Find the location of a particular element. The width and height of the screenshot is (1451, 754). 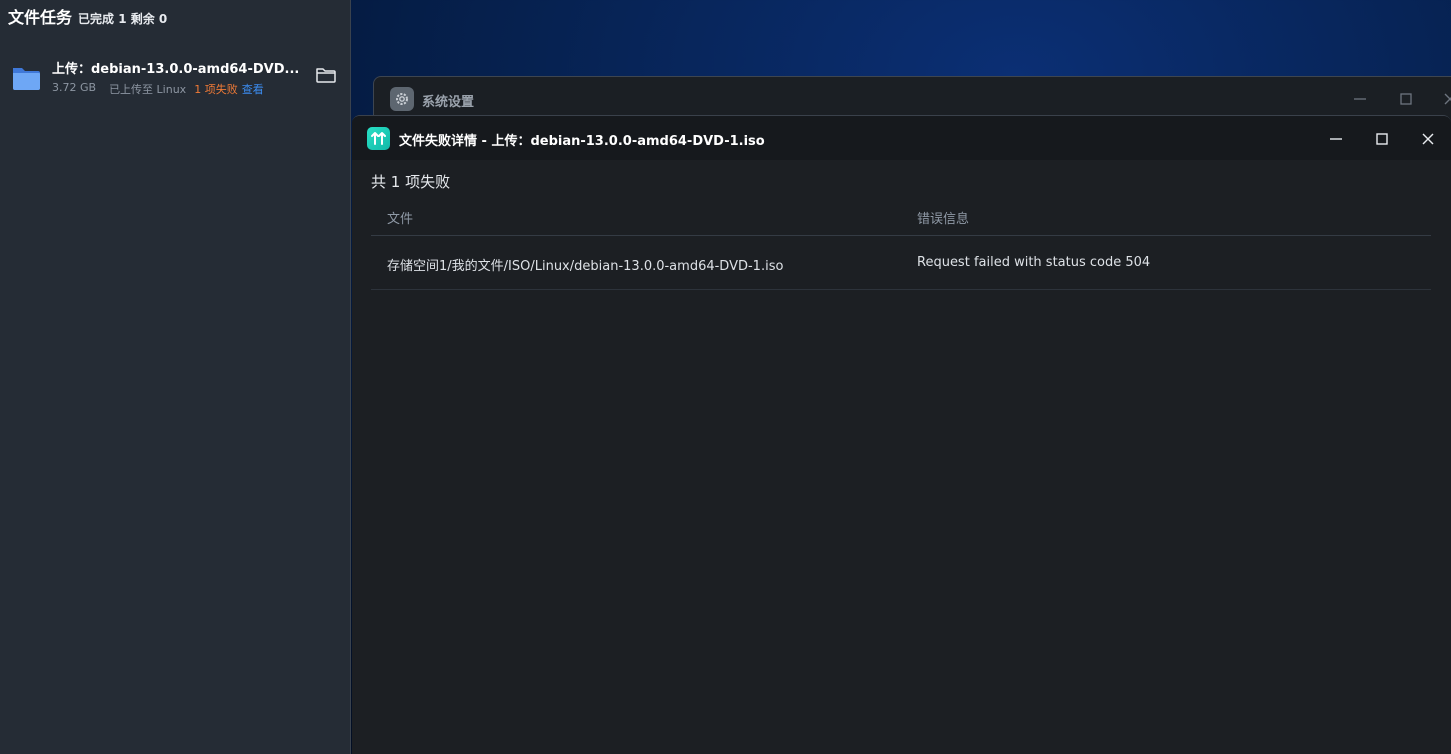

row-error-message: Request failed with status code 504 is located at coordinates (1034, 262).